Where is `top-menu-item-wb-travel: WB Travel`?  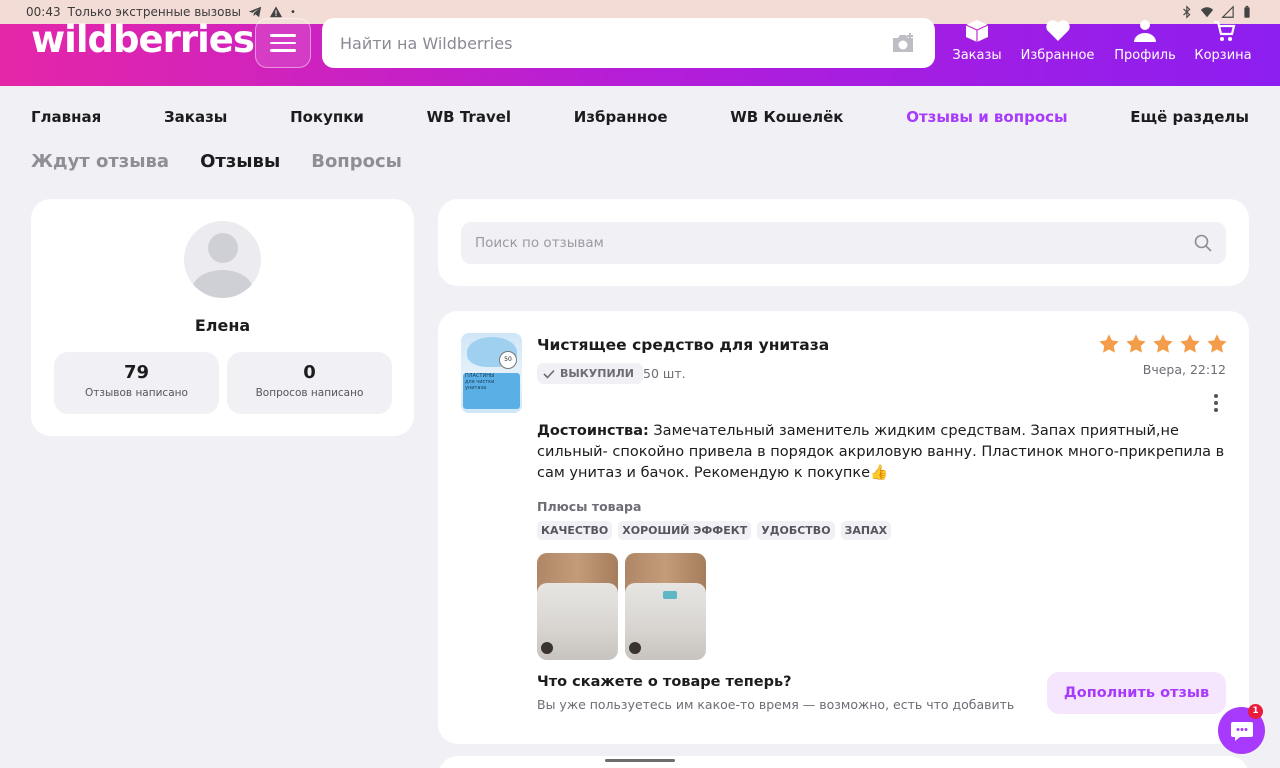
top-menu-item-wb-travel: WB Travel is located at coordinates (469, 117).